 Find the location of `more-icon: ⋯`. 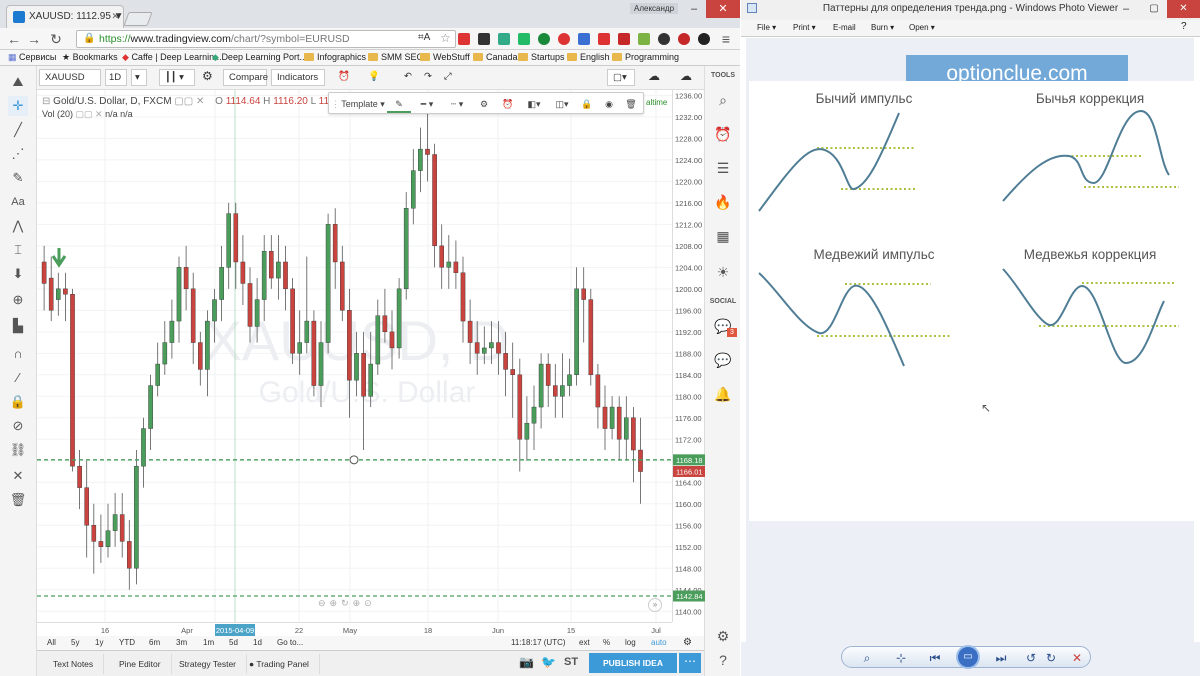

more-icon: ⋯ is located at coordinates (690, 663).